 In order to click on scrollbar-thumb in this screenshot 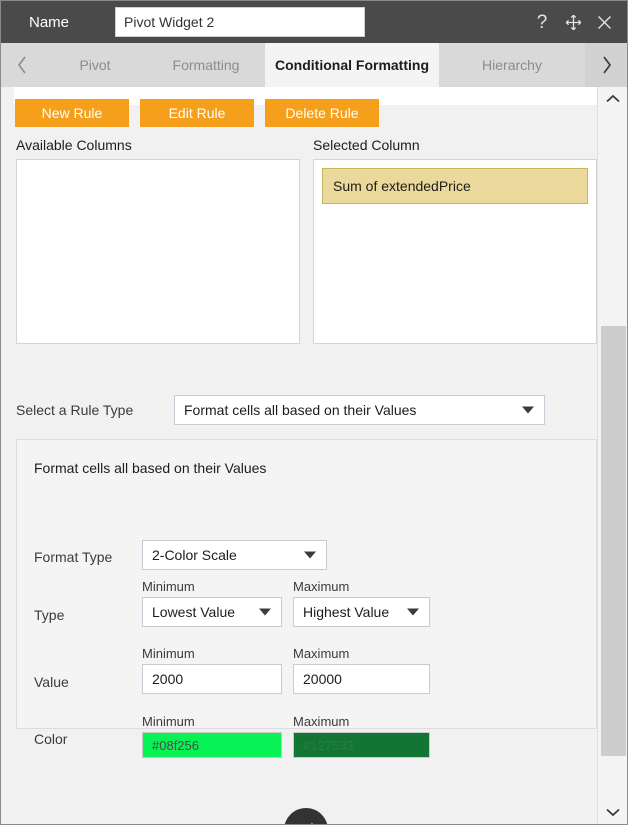, I will do `click(613, 541)`.